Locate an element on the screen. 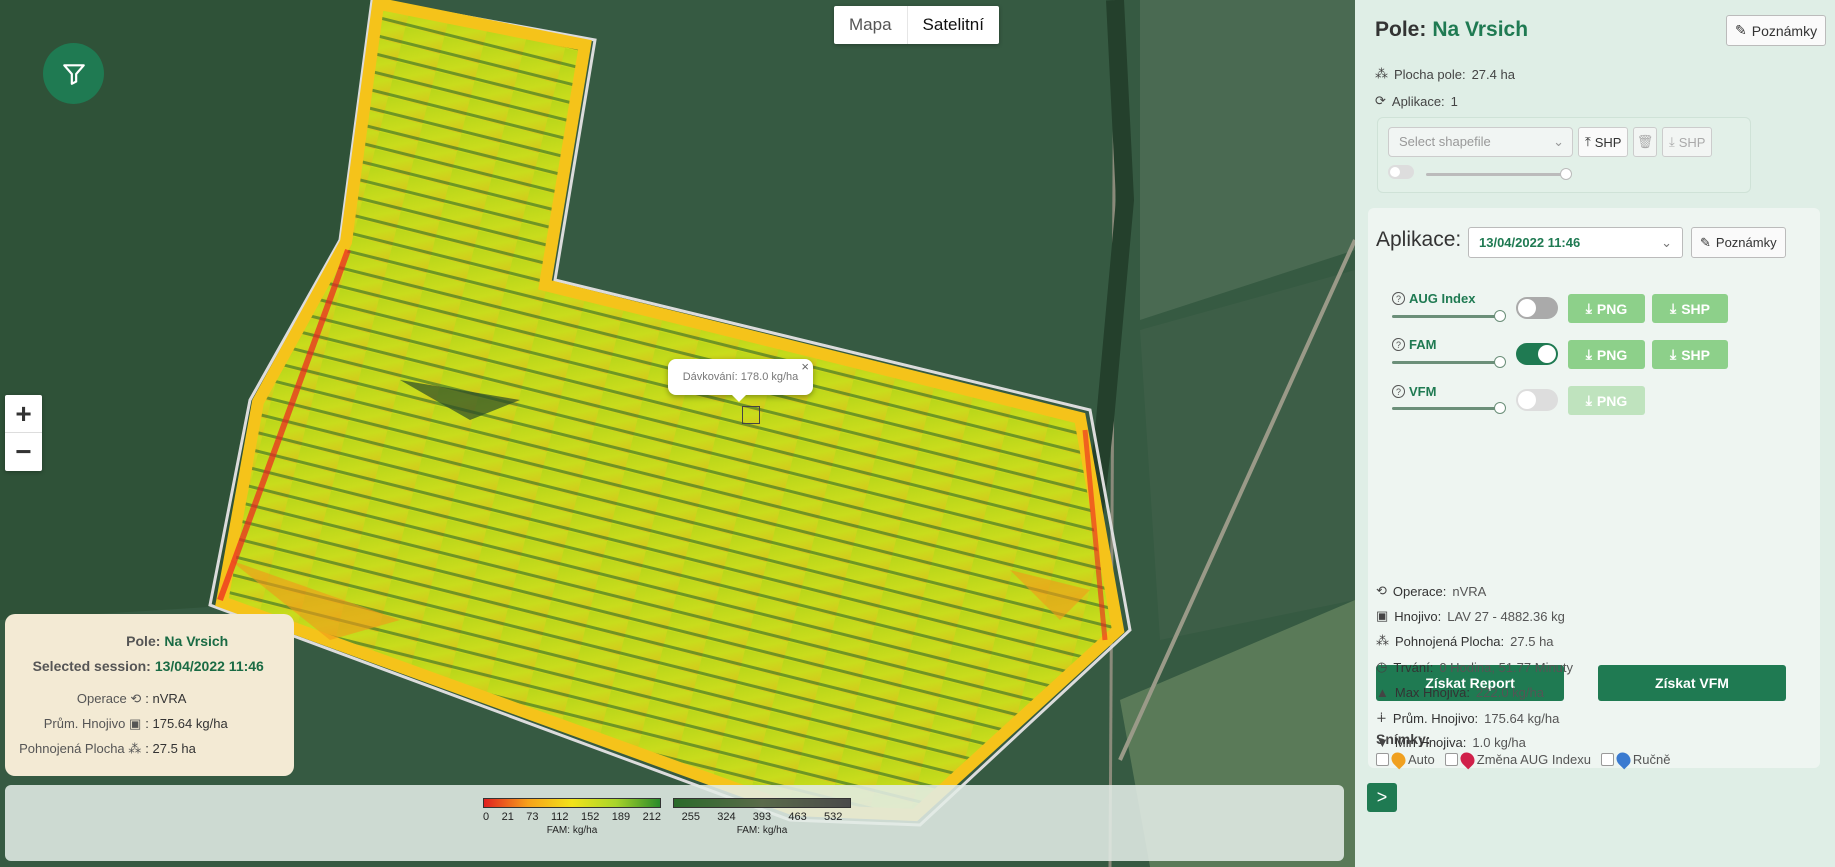 The image size is (1835, 867). chevron-down-icon: ⌄ is located at coordinates (1666, 242).